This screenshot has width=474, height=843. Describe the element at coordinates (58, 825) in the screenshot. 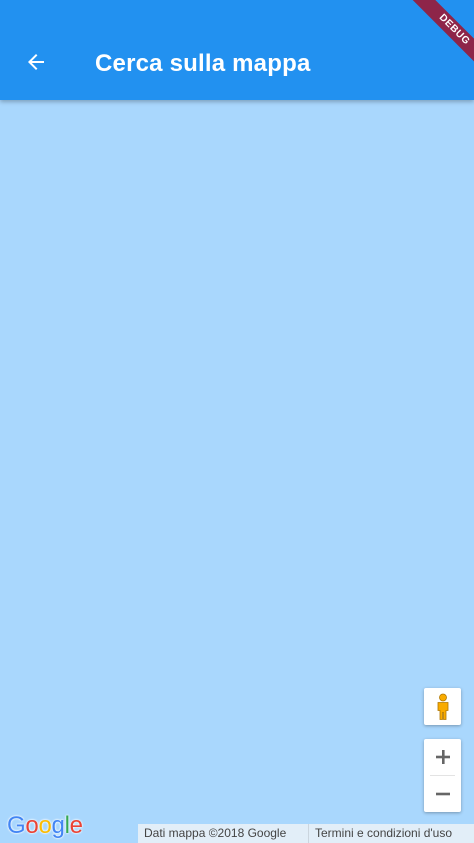

I see `logo-letter: g` at that location.